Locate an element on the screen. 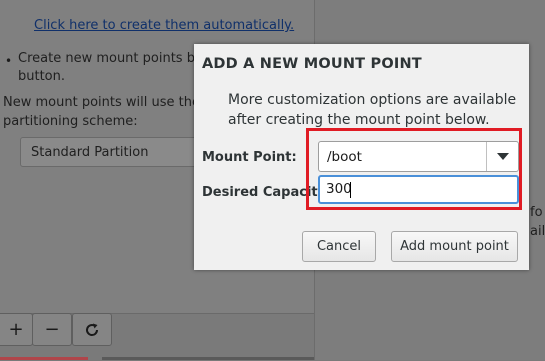 The width and height of the screenshot is (545, 361). dialog-title: ADD A NEW MOUNT POINT is located at coordinates (312, 64).